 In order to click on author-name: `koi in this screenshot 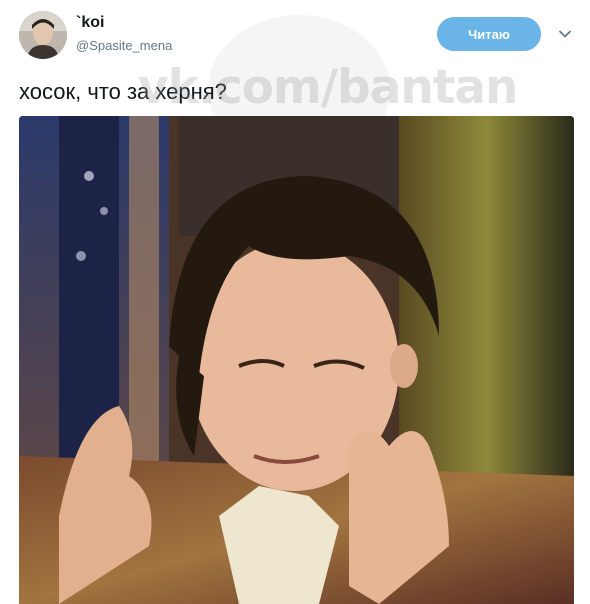, I will do `click(90, 23)`.